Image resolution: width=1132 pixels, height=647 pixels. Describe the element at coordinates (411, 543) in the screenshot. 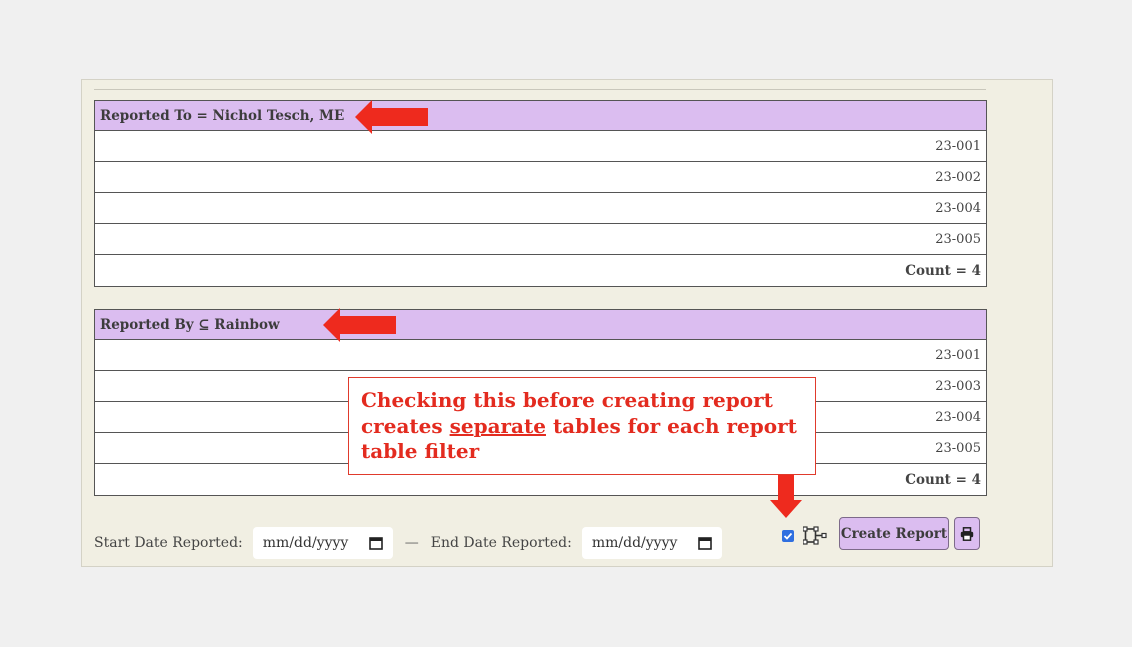

I see `date-range-dash: —` at that location.